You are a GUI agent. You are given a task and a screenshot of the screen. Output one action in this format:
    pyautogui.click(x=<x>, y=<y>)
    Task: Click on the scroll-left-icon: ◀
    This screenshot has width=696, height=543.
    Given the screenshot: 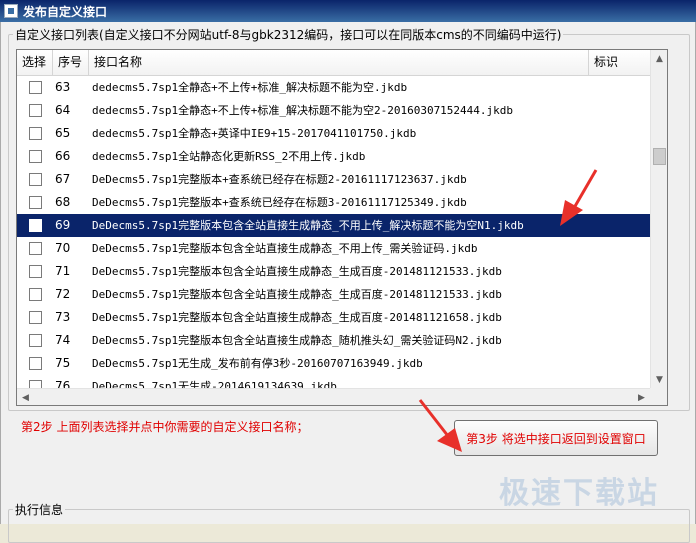 What is the action you would take?
    pyautogui.click(x=25, y=397)
    